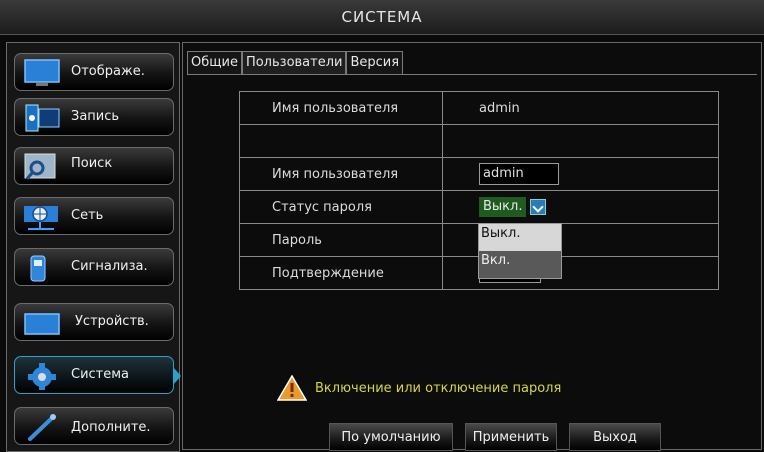 This screenshot has width=764, height=452. I want to click on sidebar-item-network: Сеть, so click(94, 216).